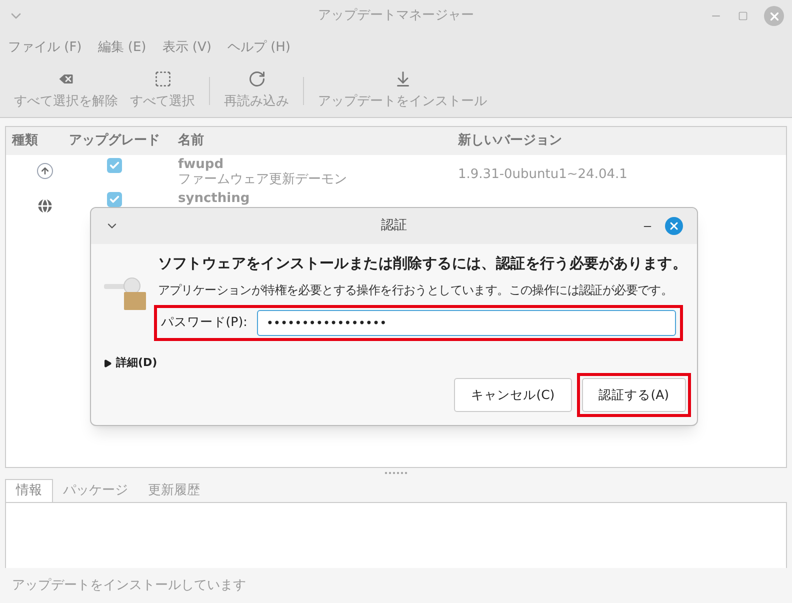  What do you see at coordinates (416, 290) in the screenshot?
I see `dialog-message: アプリケーションが特権を必要とする操作を行おうとしています。この操作には認証が必要です。` at bounding box center [416, 290].